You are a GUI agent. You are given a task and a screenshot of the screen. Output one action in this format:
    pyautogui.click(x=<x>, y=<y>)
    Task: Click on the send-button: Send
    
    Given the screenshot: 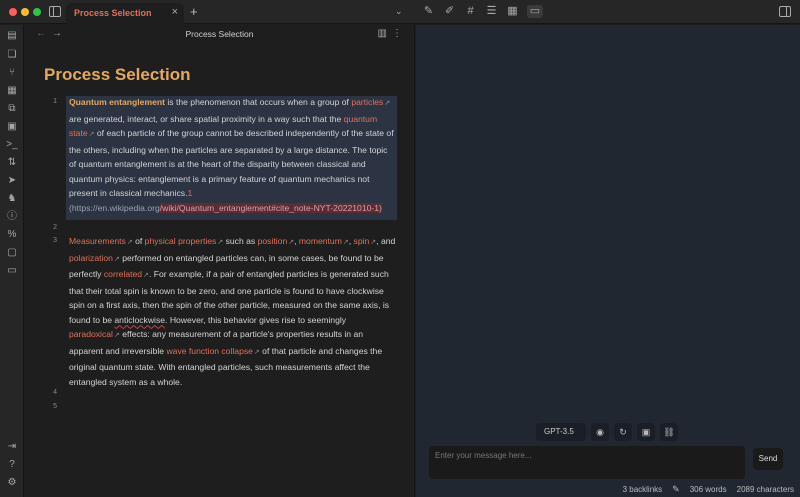 What is the action you would take?
    pyautogui.click(x=768, y=459)
    